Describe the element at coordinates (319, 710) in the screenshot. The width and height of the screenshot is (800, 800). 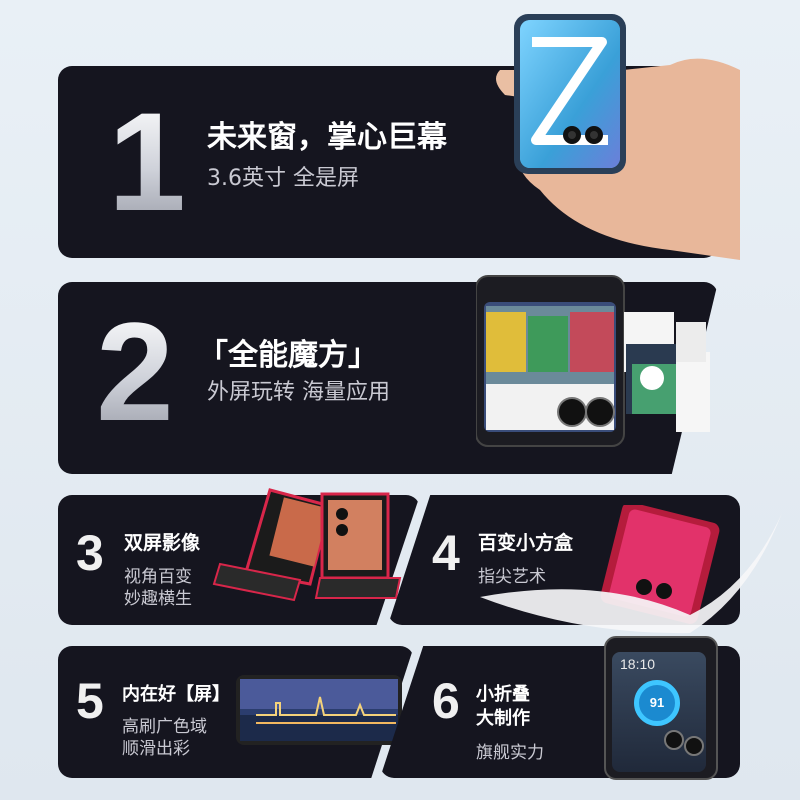
I see `inner-screen-cityscape-image` at that location.